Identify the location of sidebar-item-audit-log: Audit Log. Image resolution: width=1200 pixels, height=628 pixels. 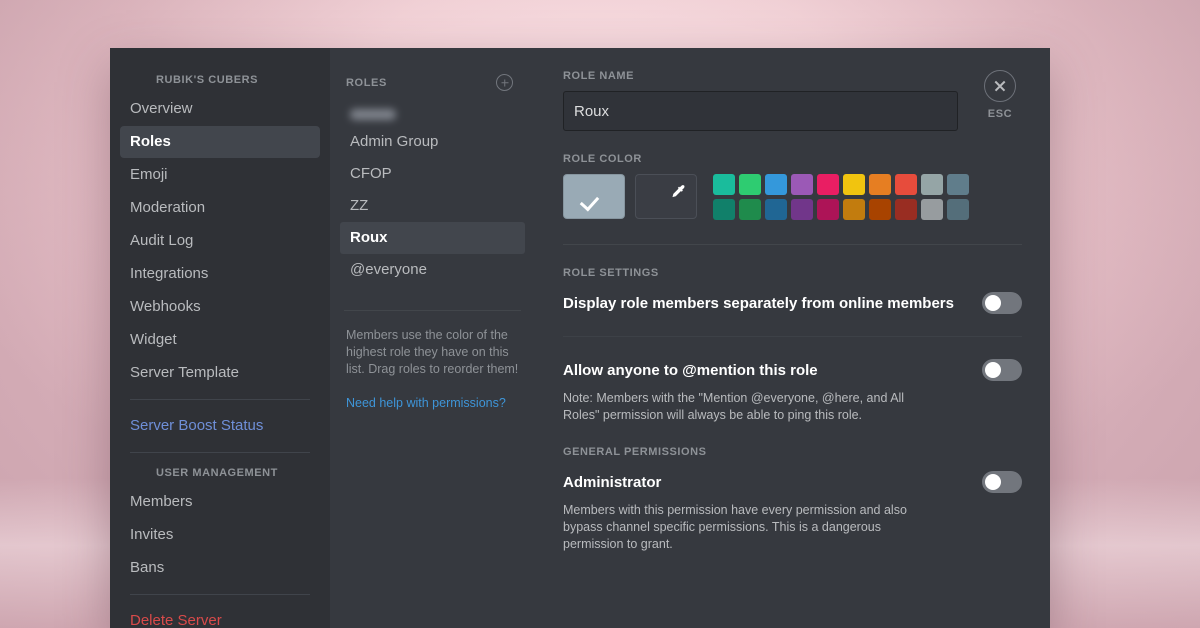
(220, 241).